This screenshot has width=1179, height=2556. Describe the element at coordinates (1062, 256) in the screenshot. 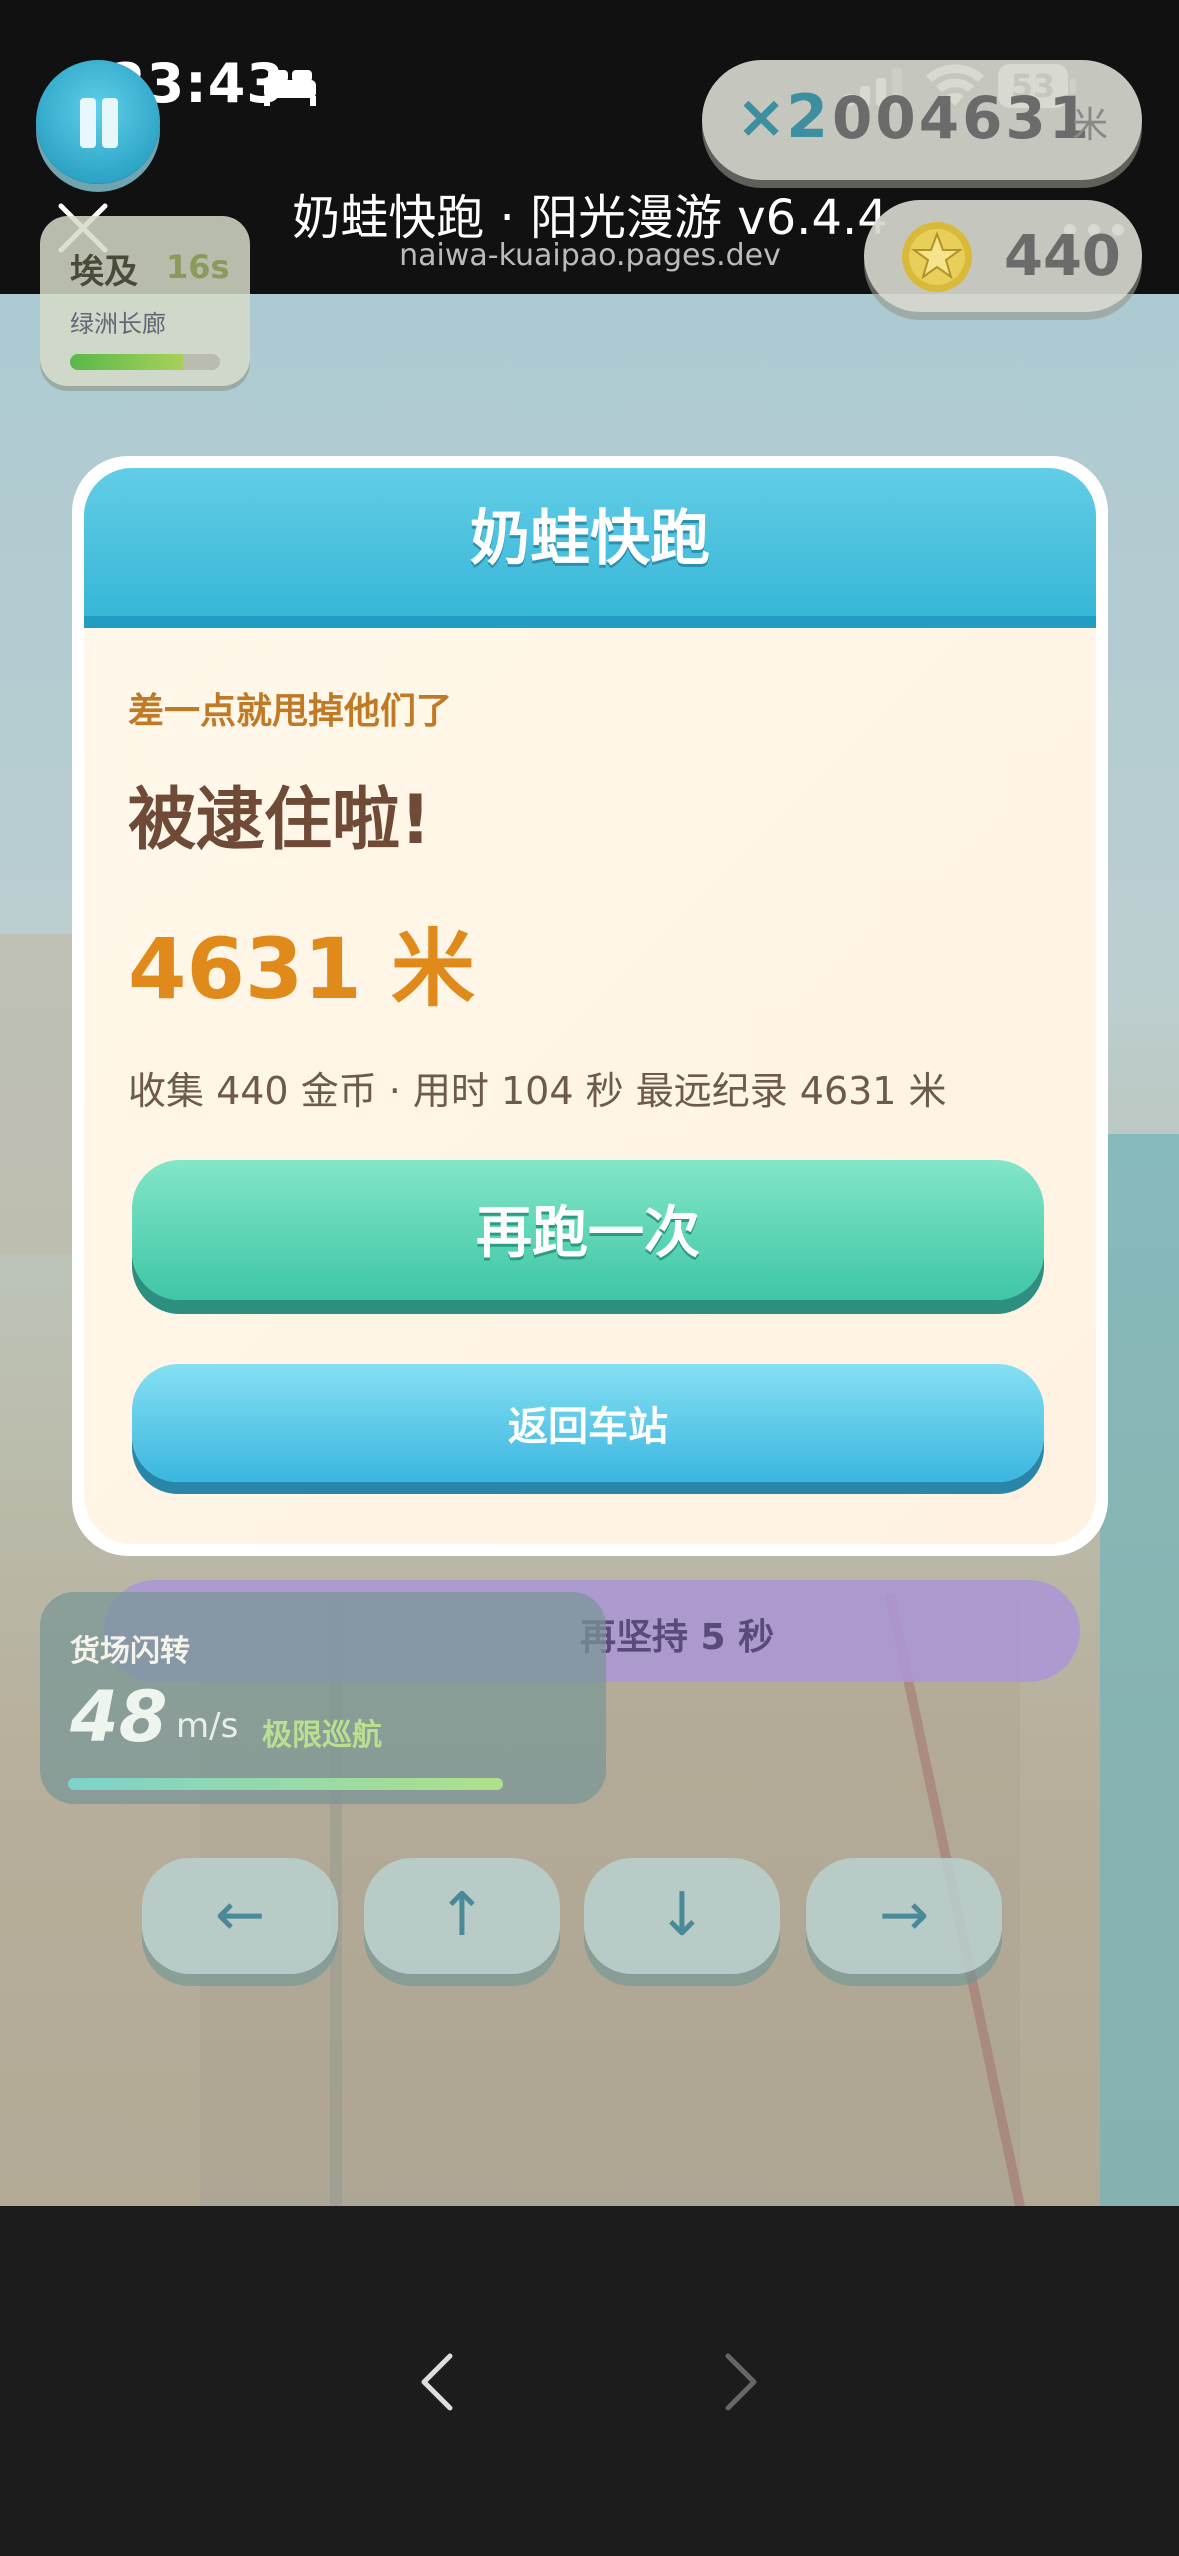

I see `coin-count: 440` at that location.